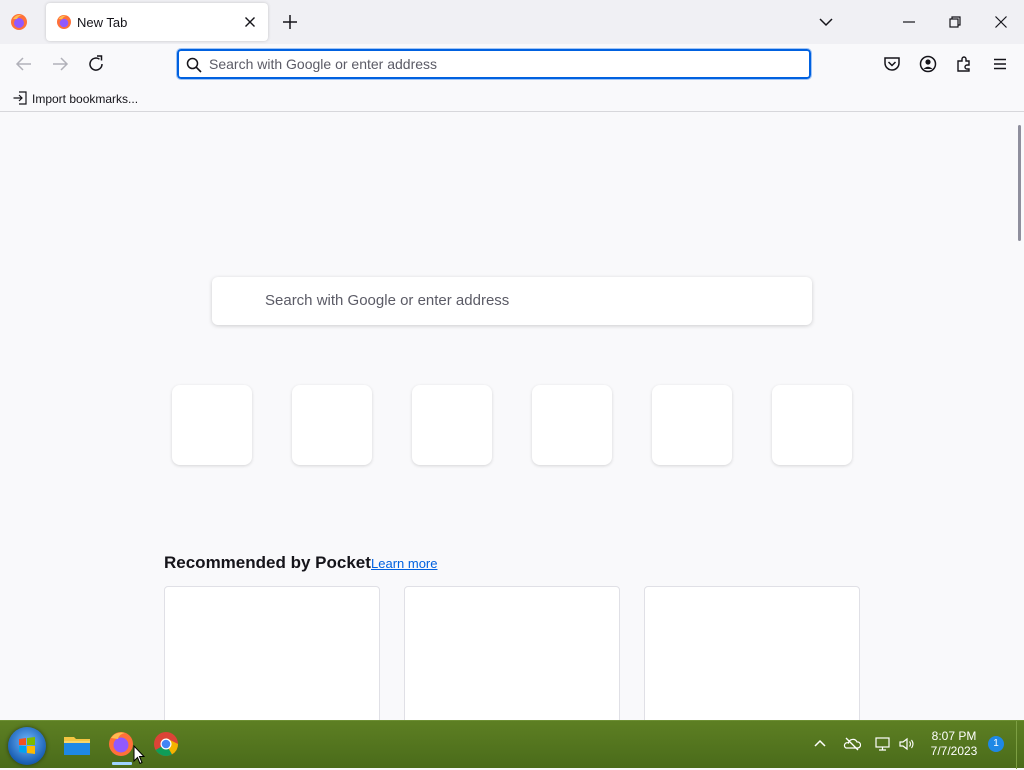 Image resolution: width=1024 pixels, height=770 pixels. Describe the element at coordinates (194, 65) in the screenshot. I see `search-icon` at that location.